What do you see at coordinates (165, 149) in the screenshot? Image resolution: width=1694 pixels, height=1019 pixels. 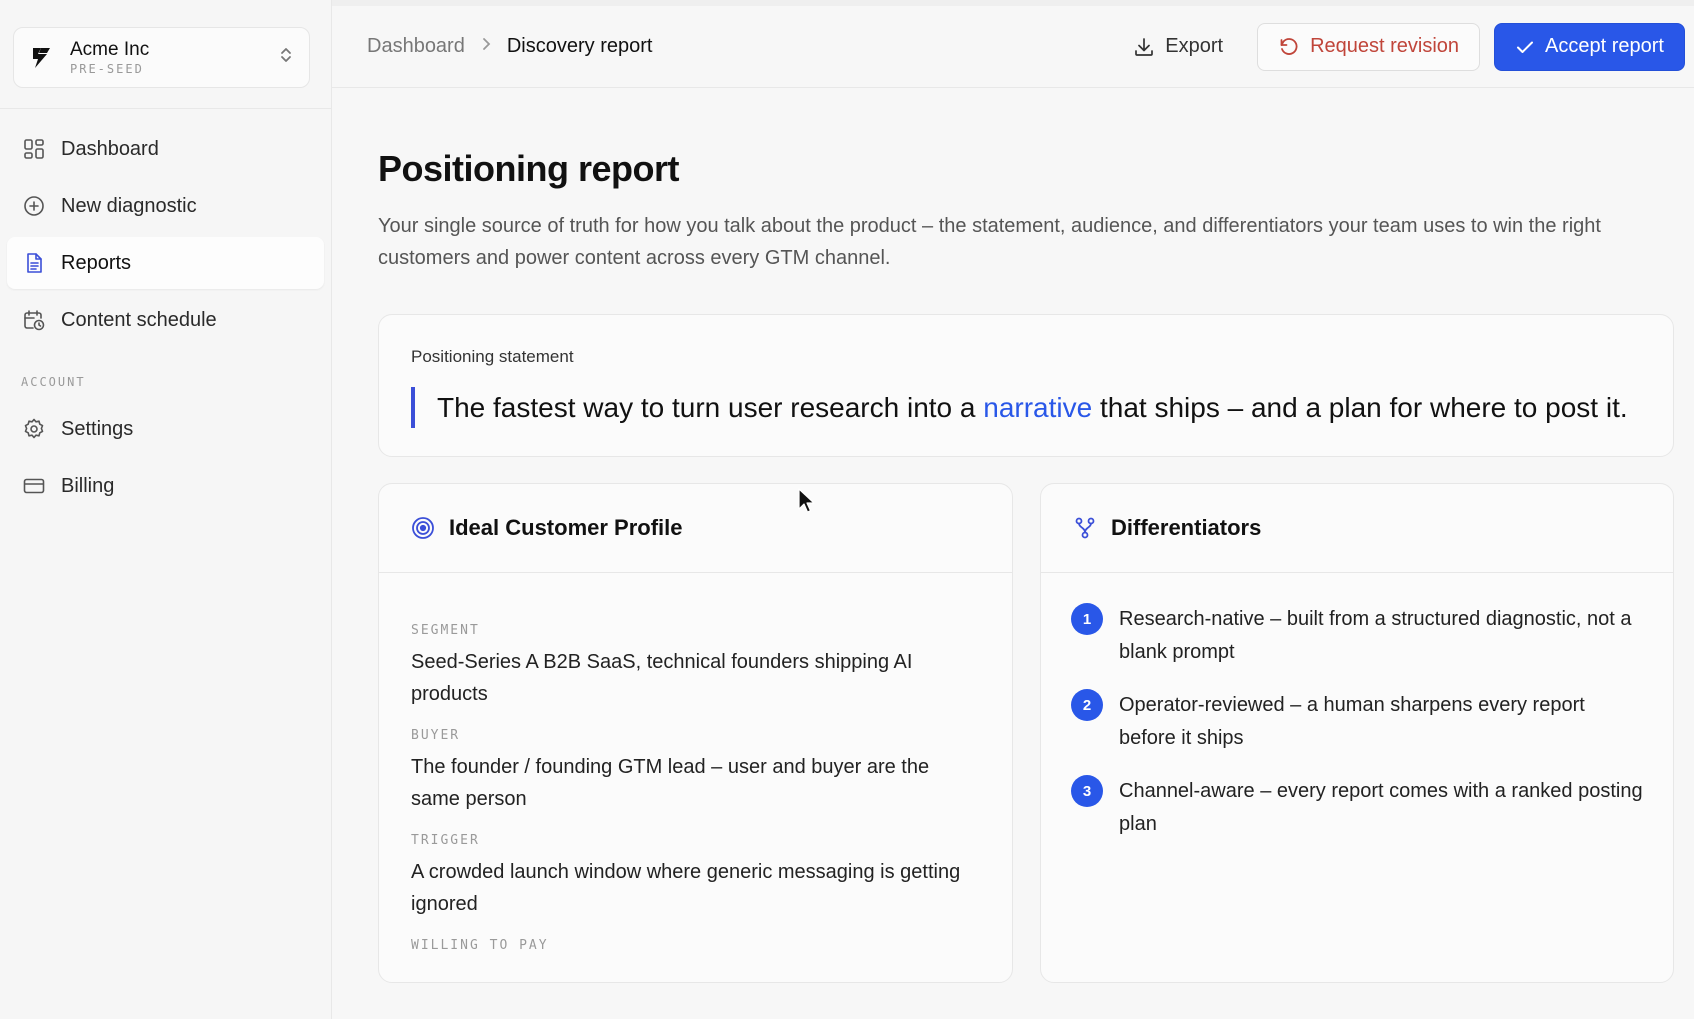 I see `sidebar-item-dashboard: Dashboard` at bounding box center [165, 149].